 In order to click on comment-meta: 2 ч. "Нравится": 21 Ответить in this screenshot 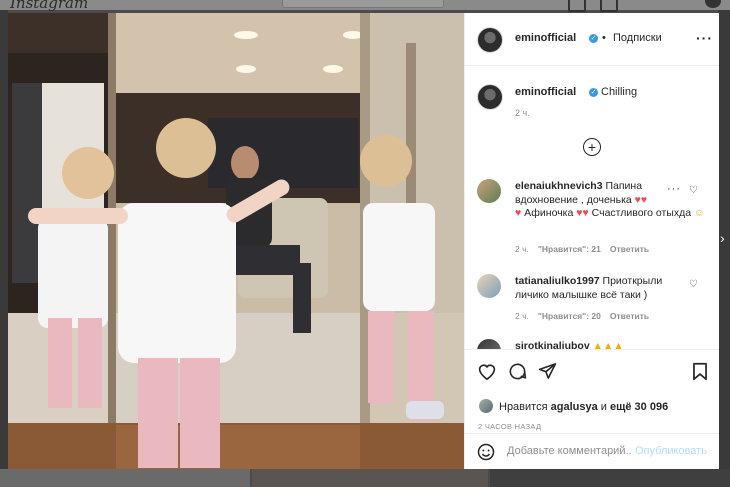, I will do `click(586, 249)`.